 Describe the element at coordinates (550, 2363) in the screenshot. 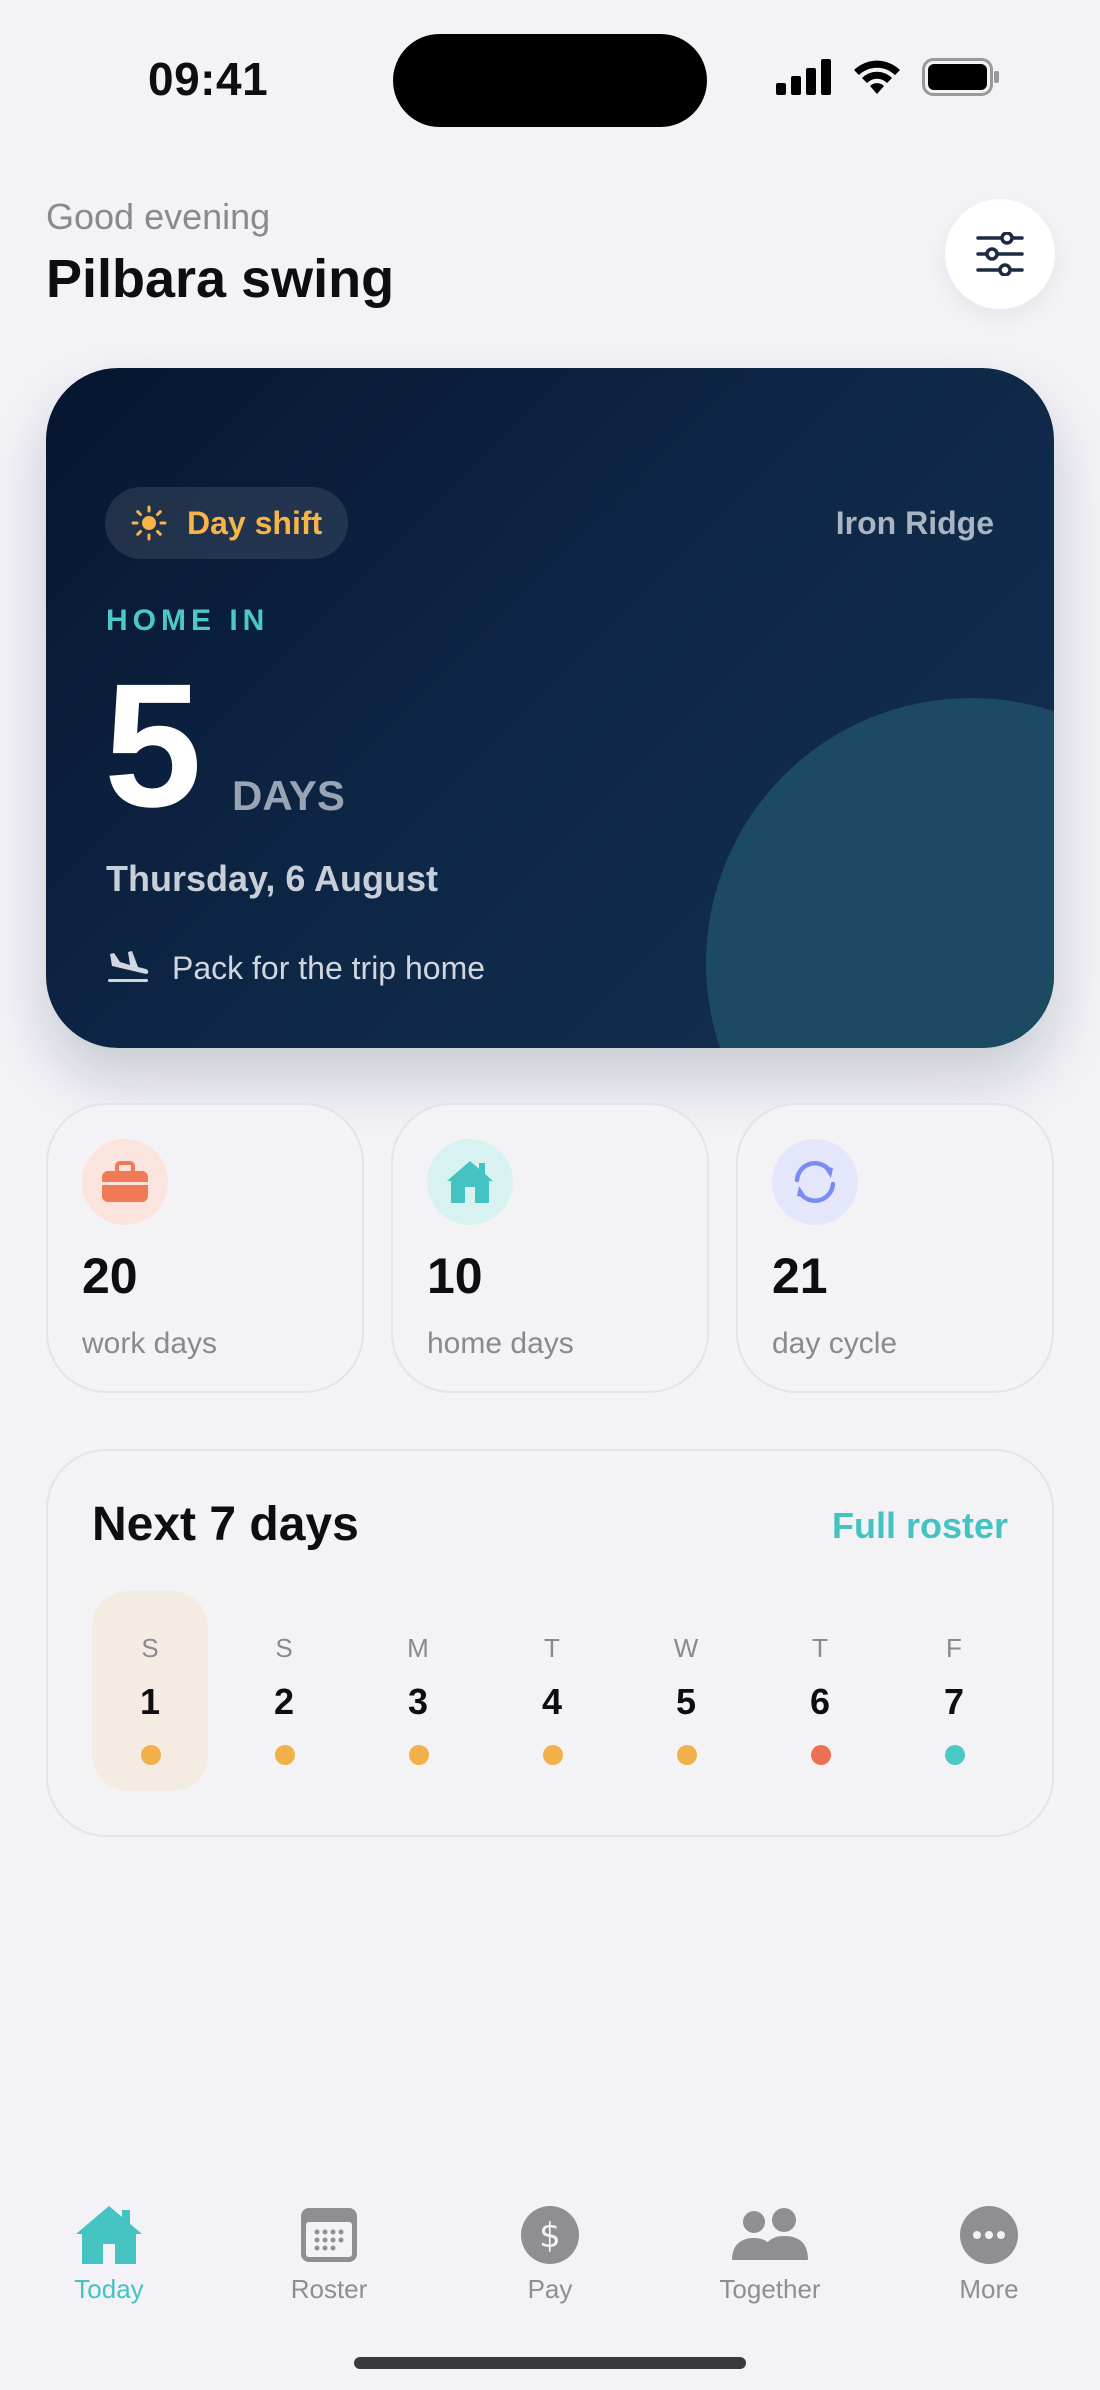

I see `home-indicator` at that location.